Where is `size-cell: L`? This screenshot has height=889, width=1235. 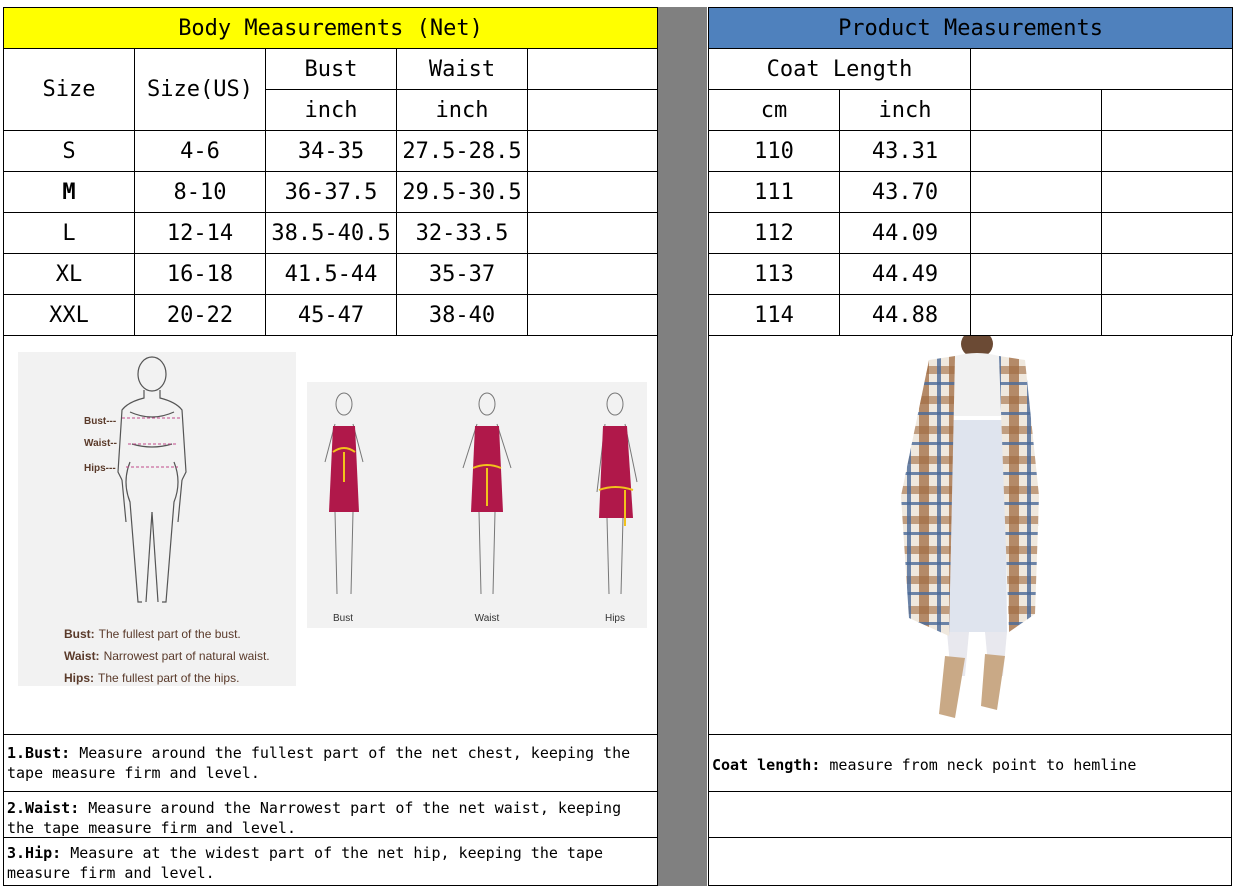 size-cell: L is located at coordinates (69, 233).